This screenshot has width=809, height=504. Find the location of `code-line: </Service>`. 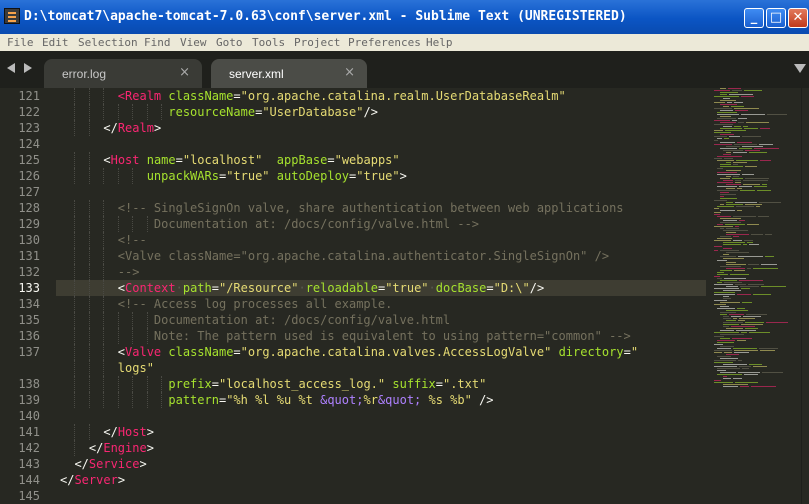

code-line: </Service> is located at coordinates (103, 464).